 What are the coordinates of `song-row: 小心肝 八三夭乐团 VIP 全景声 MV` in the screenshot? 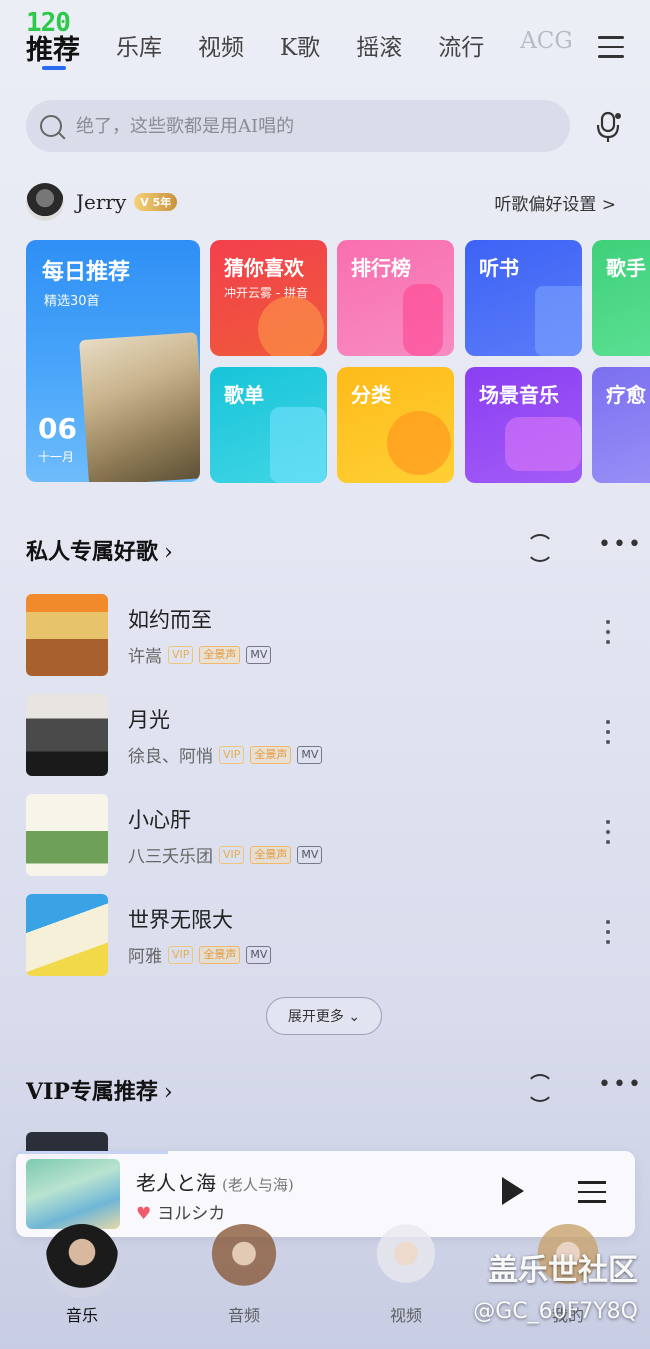 It's located at (326, 835).